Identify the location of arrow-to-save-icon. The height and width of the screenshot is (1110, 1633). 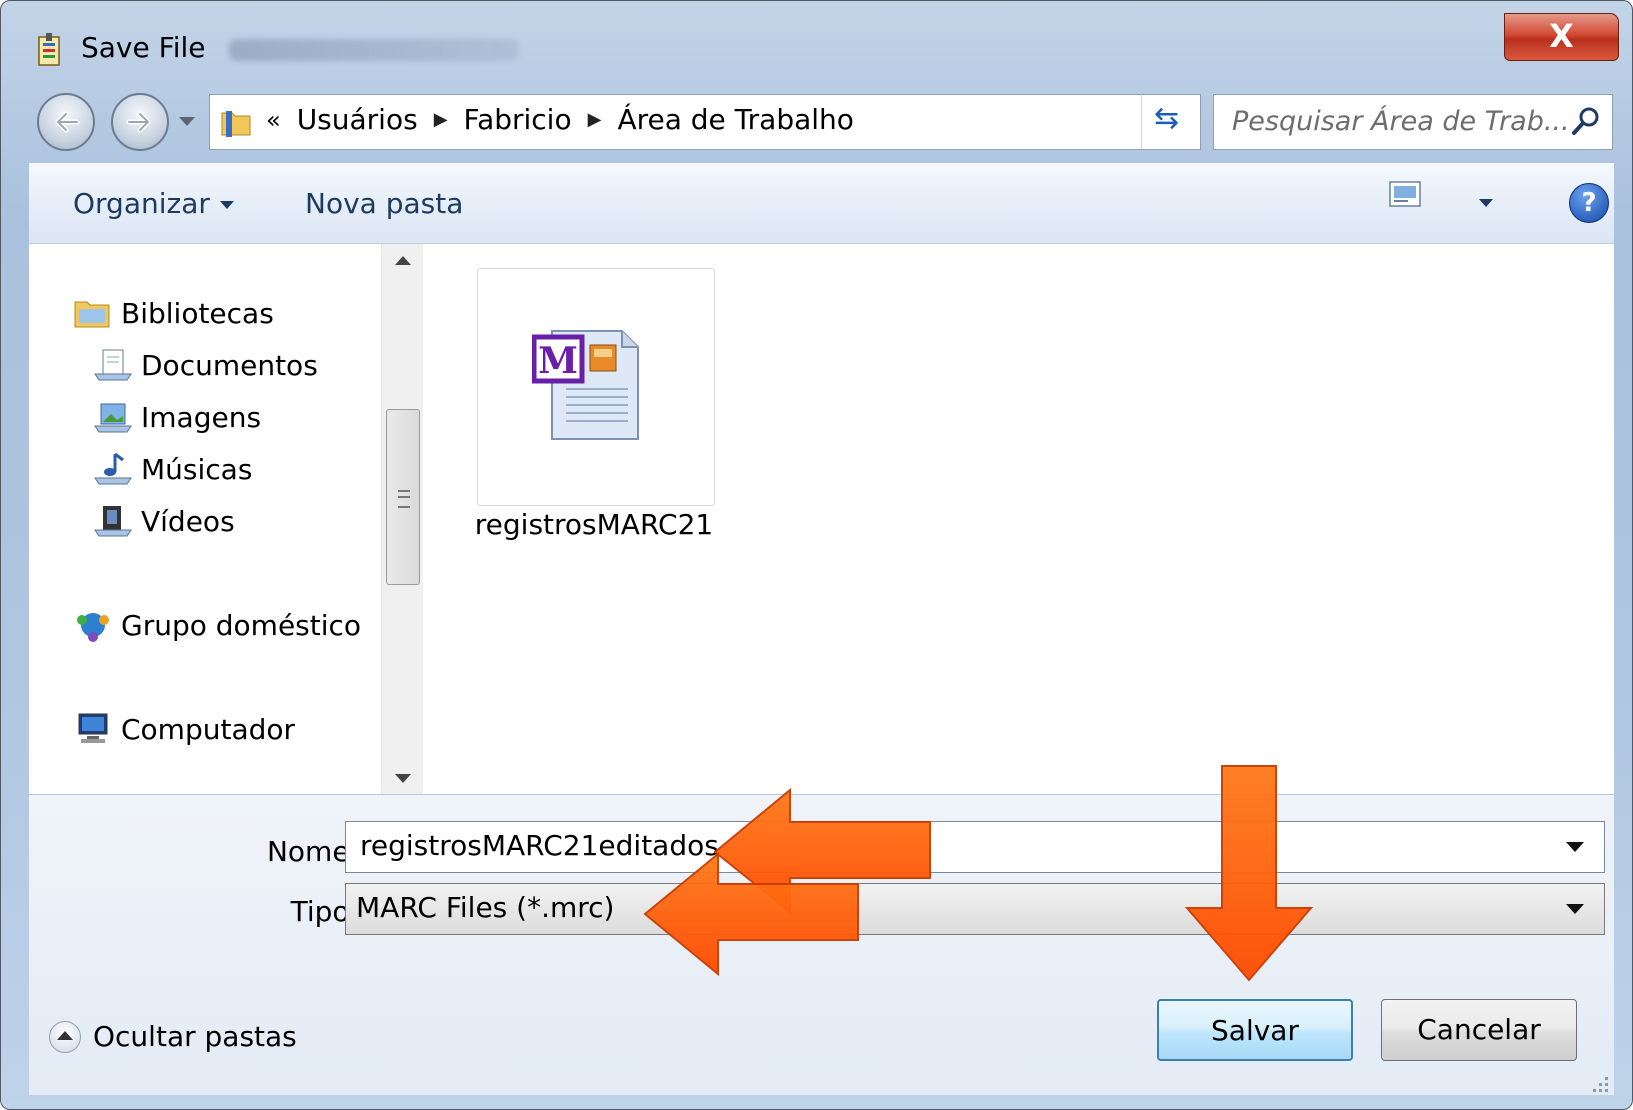
(1249, 873).